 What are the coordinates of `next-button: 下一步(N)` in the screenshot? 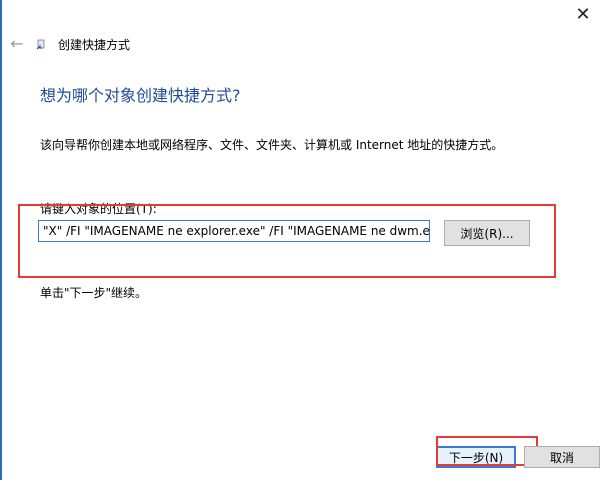 It's located at (476, 457).